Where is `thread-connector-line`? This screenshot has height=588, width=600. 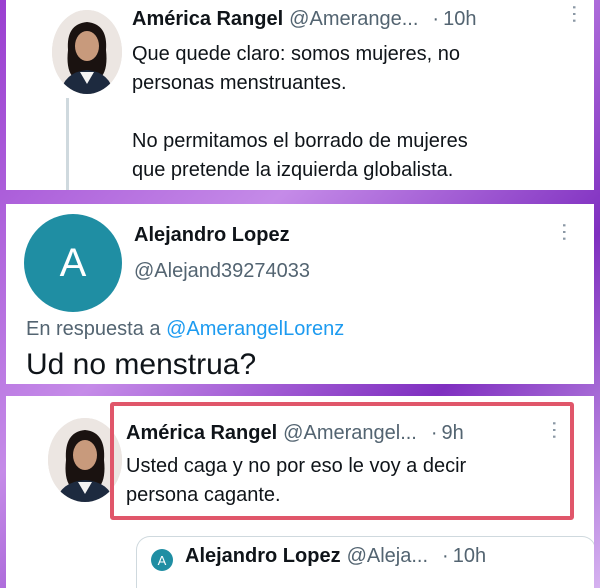
thread-connector-line is located at coordinates (67, 144).